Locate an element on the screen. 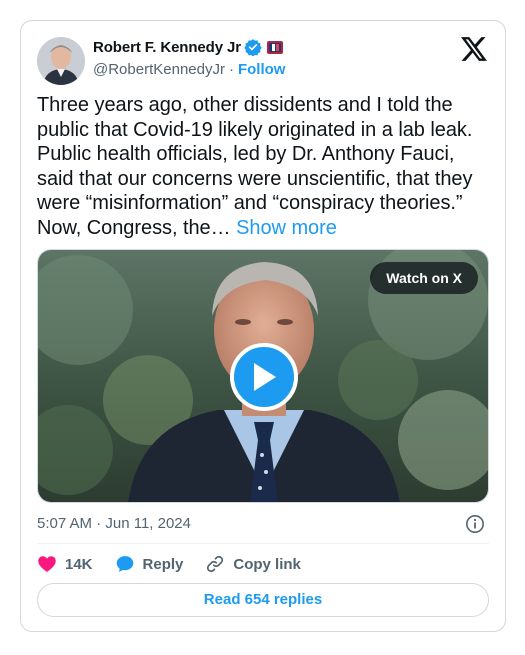 This screenshot has width=525, height=655. play-icon is located at coordinates (265, 377).